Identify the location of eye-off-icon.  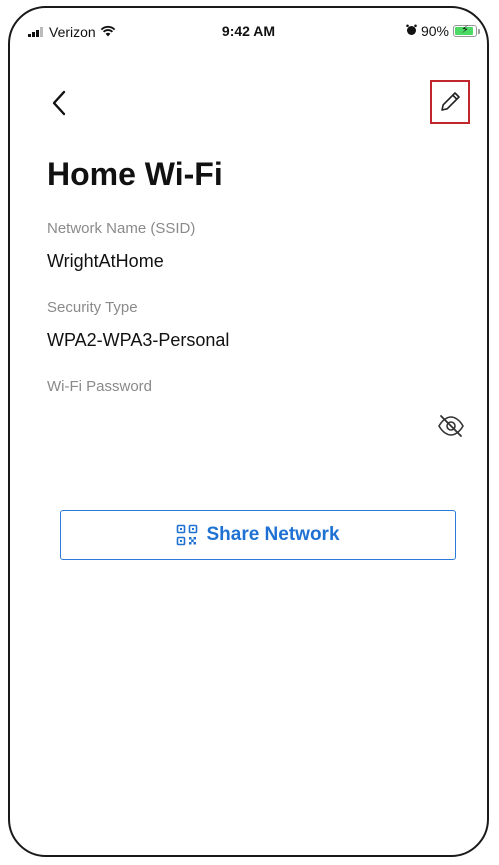
(451, 426).